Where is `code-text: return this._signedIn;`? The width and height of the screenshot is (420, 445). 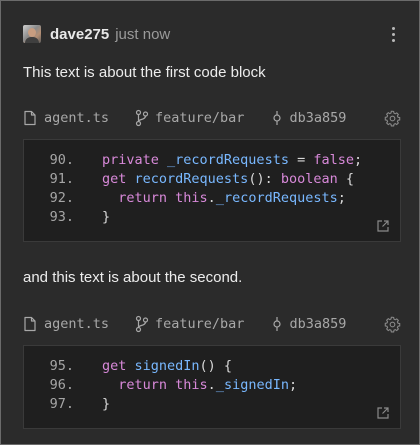 code-text: return this._signedIn; is located at coordinates (199, 385).